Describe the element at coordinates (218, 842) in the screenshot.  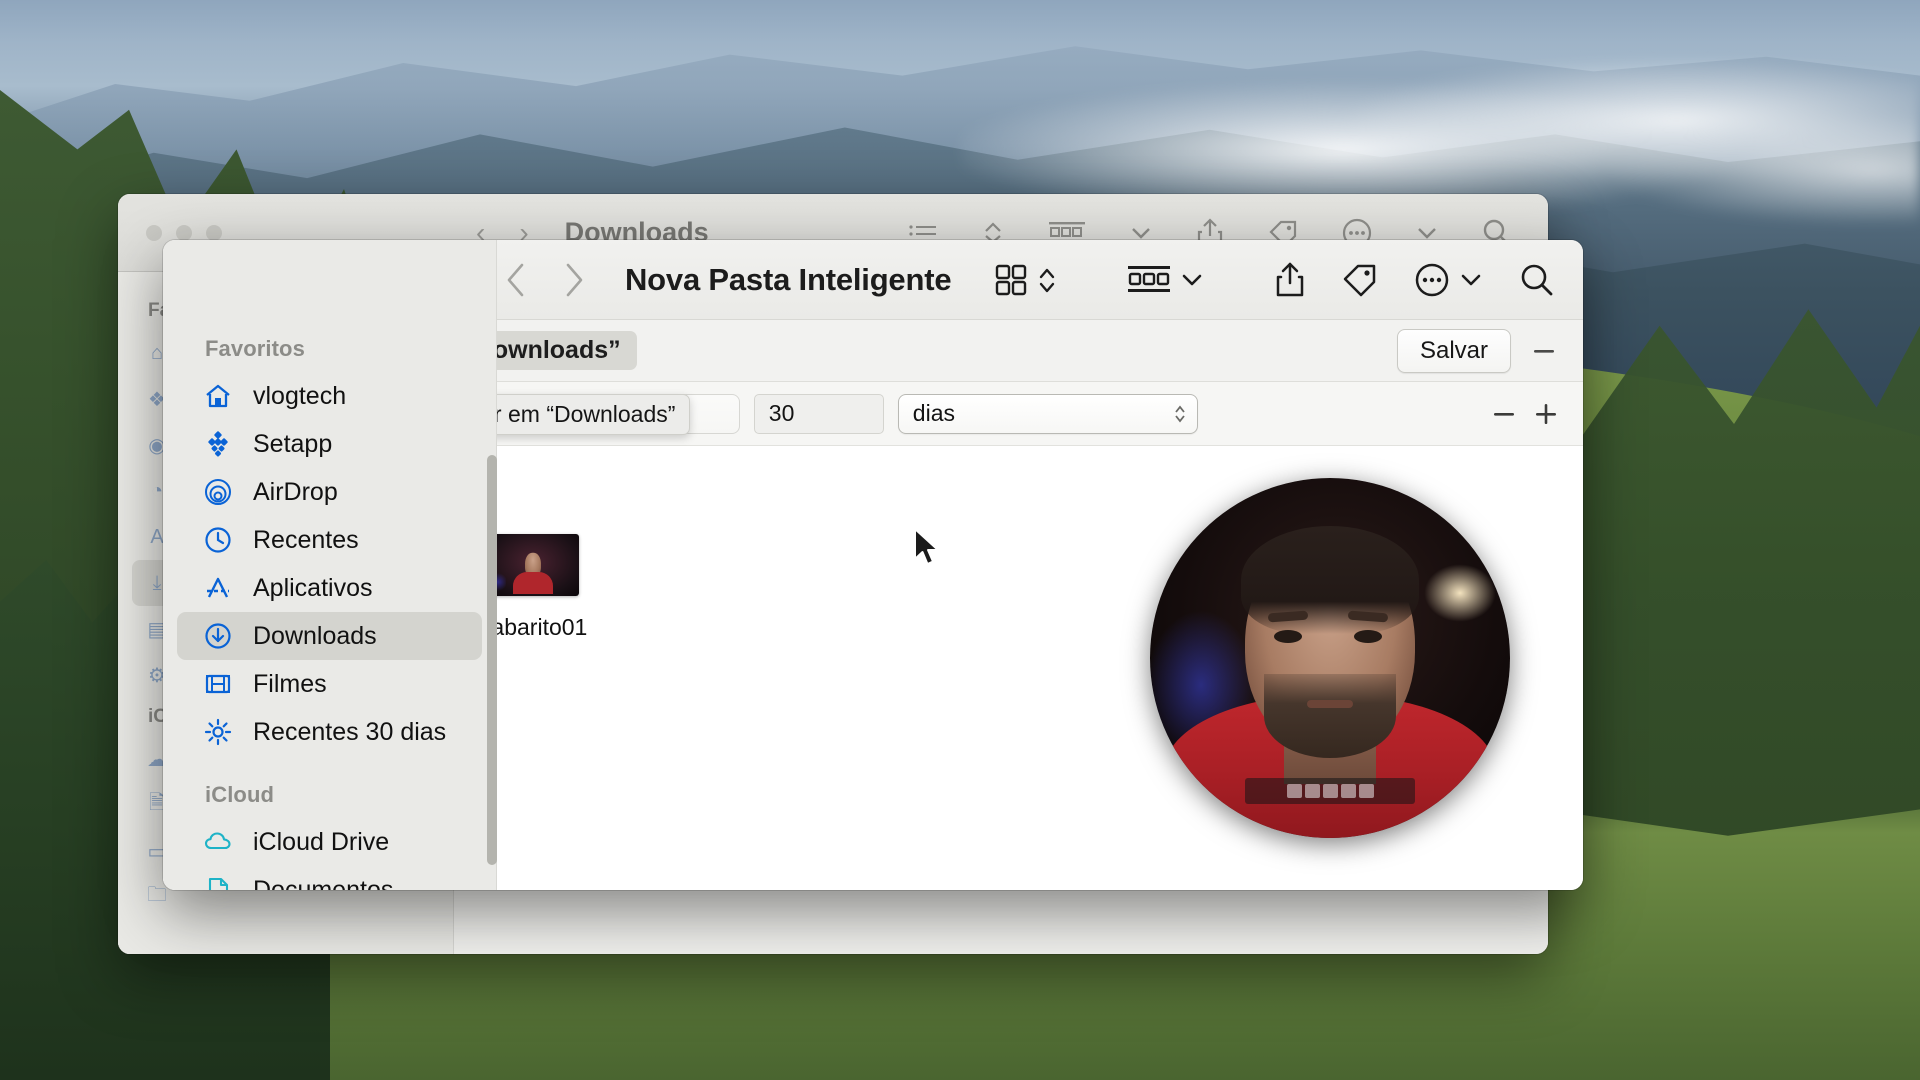
I see `cloud-icon` at that location.